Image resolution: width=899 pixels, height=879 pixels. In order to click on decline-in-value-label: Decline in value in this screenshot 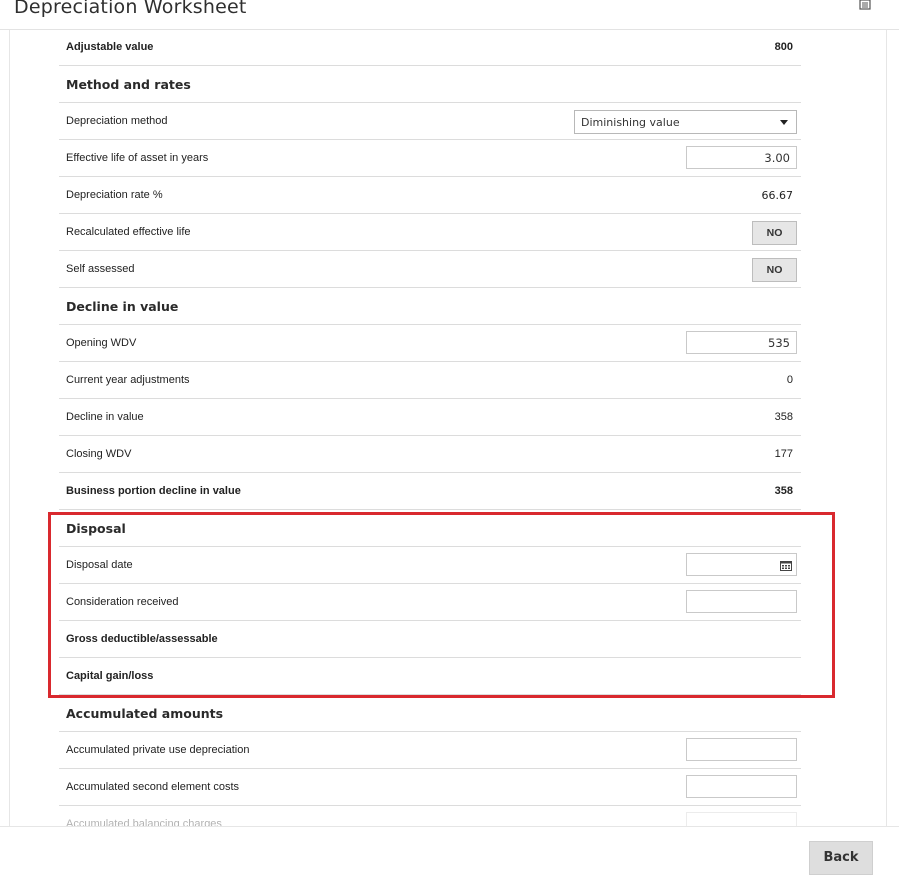, I will do `click(105, 417)`.